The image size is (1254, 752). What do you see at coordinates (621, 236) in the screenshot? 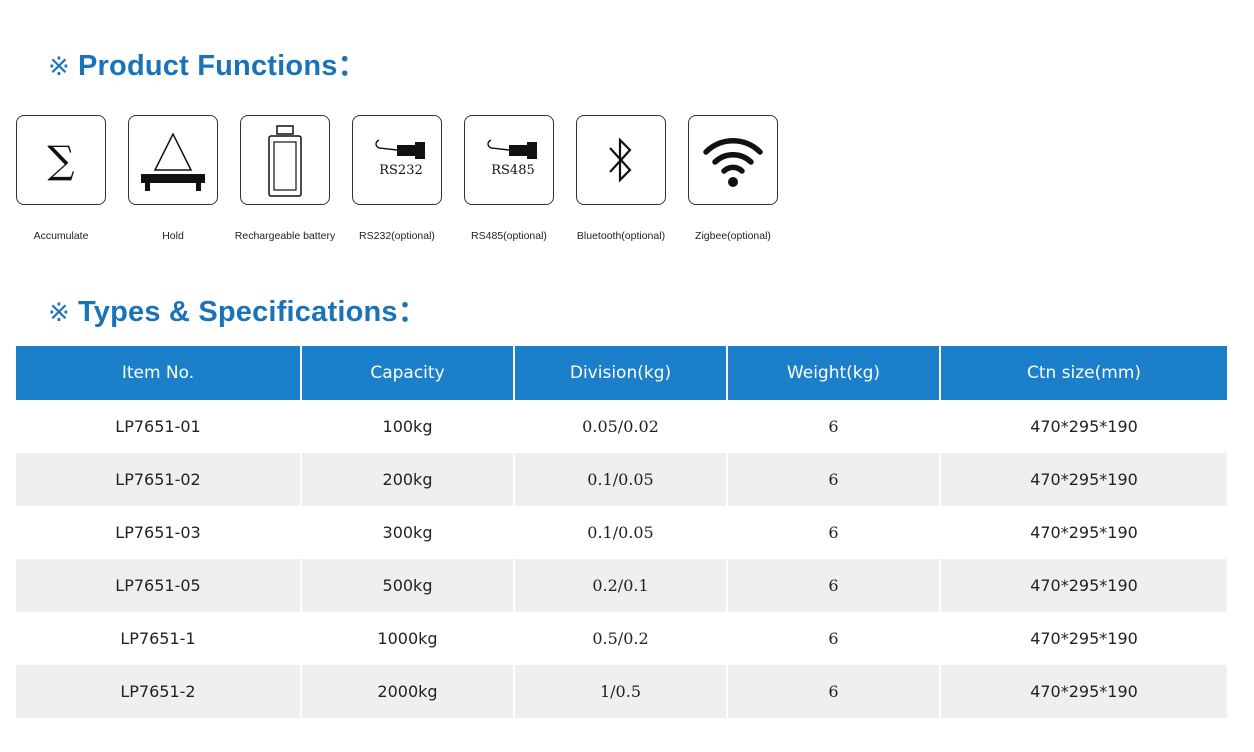
I see `function-label: Bluetooth(optional)` at bounding box center [621, 236].